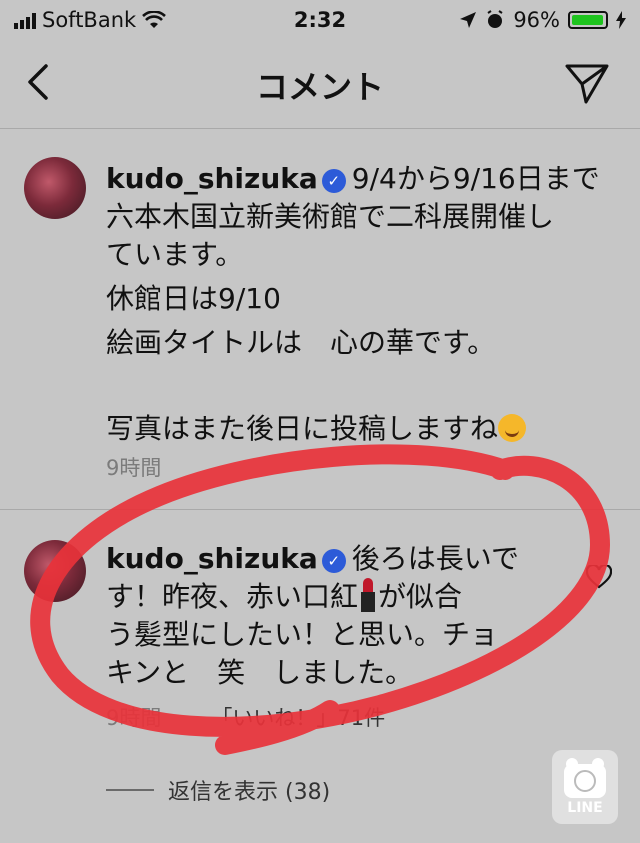 This screenshot has height=843, width=640. What do you see at coordinates (320, 509) in the screenshot?
I see `divider` at bounding box center [320, 509].